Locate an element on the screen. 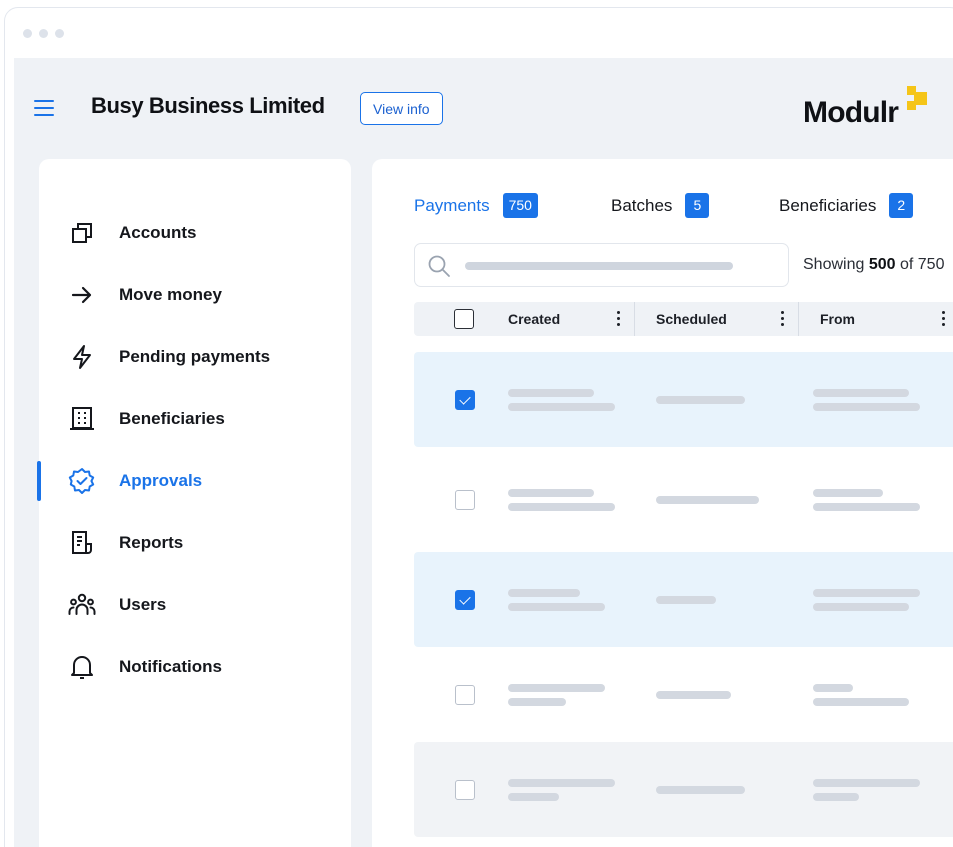  users-icon is located at coordinates (82, 605).